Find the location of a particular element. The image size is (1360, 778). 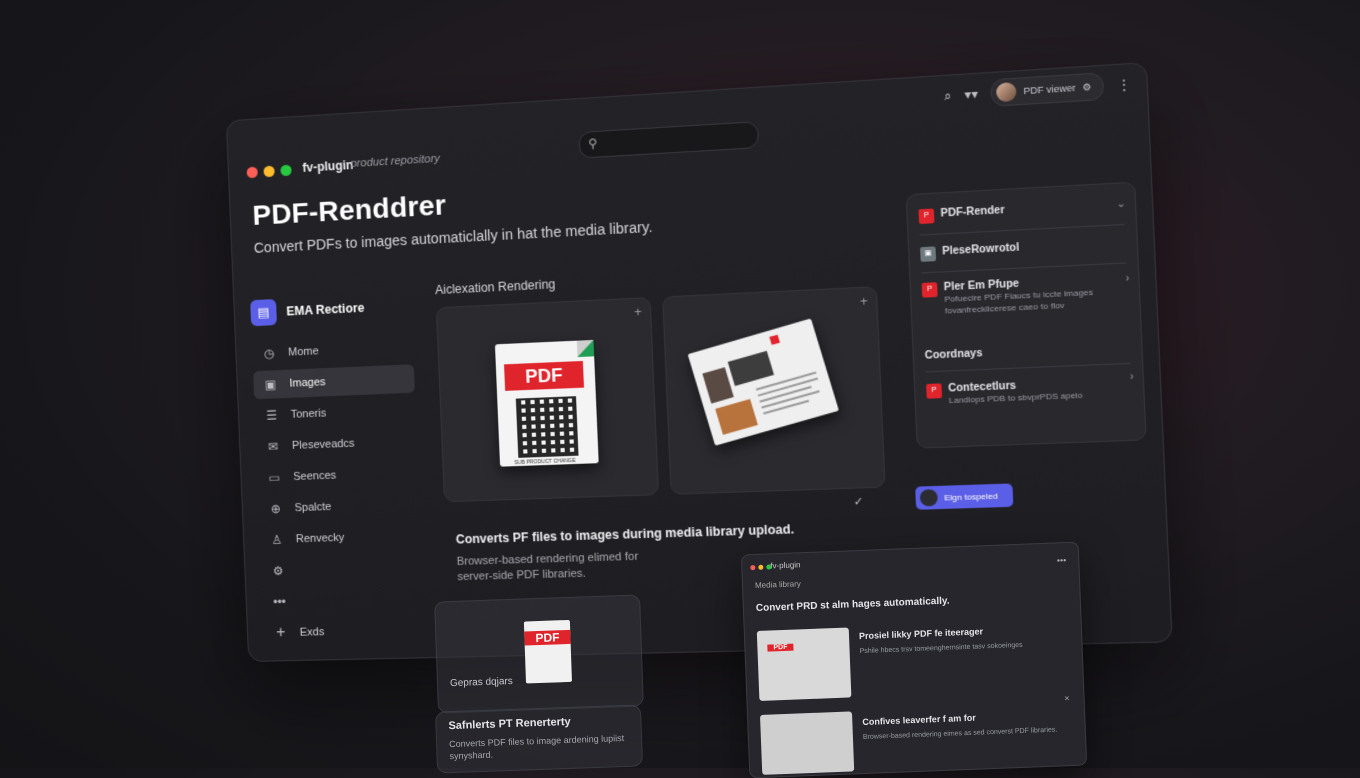

mini-pdf-badge: PDF is located at coordinates (780, 647).